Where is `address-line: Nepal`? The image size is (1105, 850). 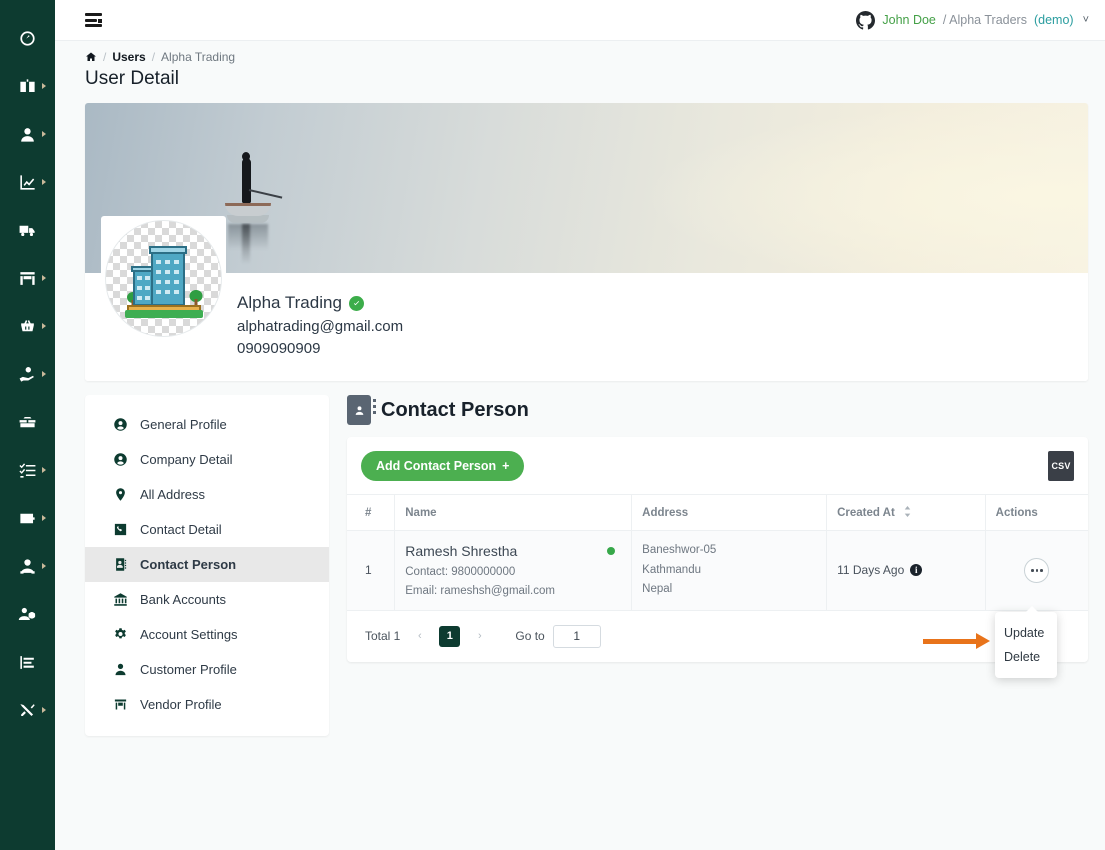
address-line: Nepal is located at coordinates (657, 589).